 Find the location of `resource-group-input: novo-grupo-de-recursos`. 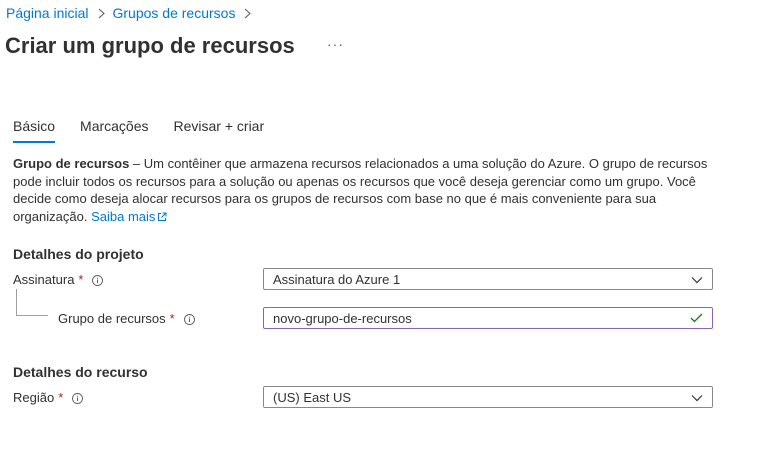

resource-group-input: novo-grupo-de-recursos is located at coordinates (488, 318).